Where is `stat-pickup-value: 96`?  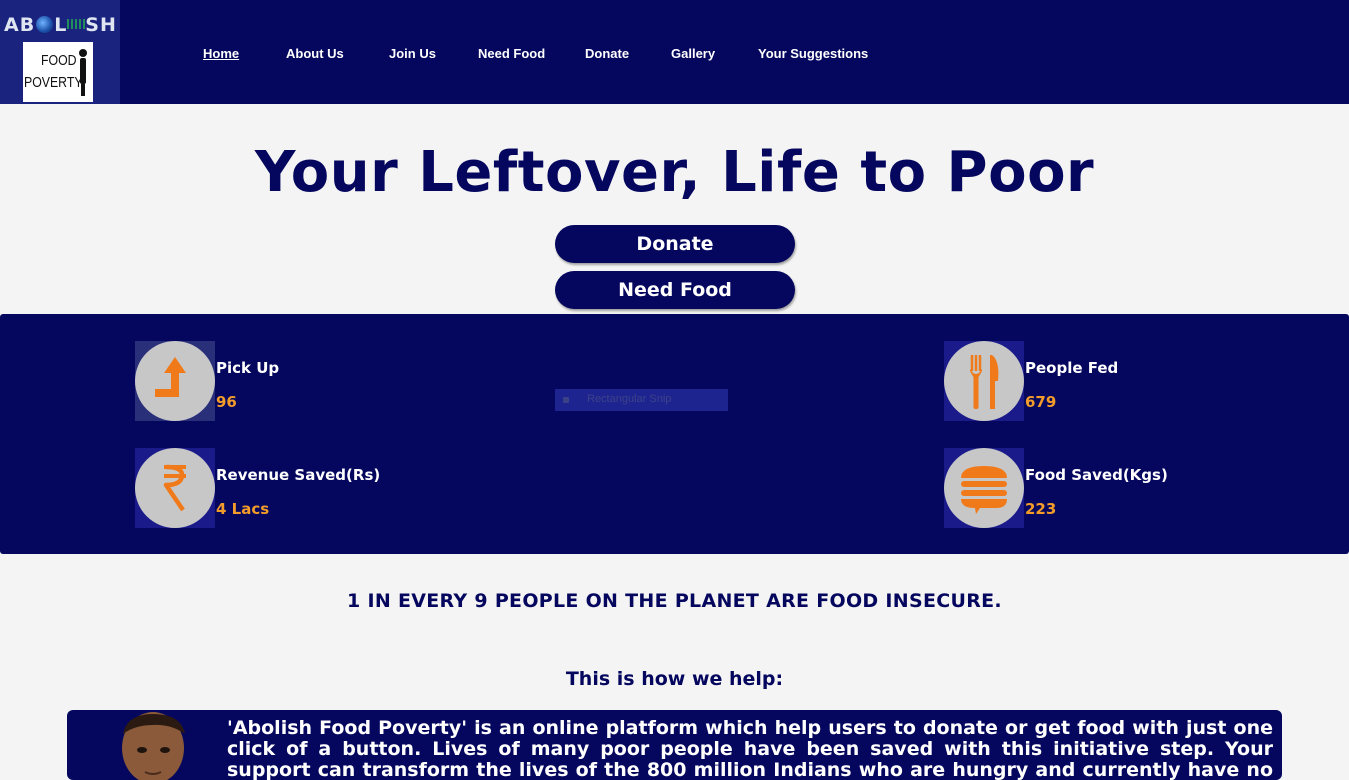
stat-pickup-value: 96 is located at coordinates (226, 402).